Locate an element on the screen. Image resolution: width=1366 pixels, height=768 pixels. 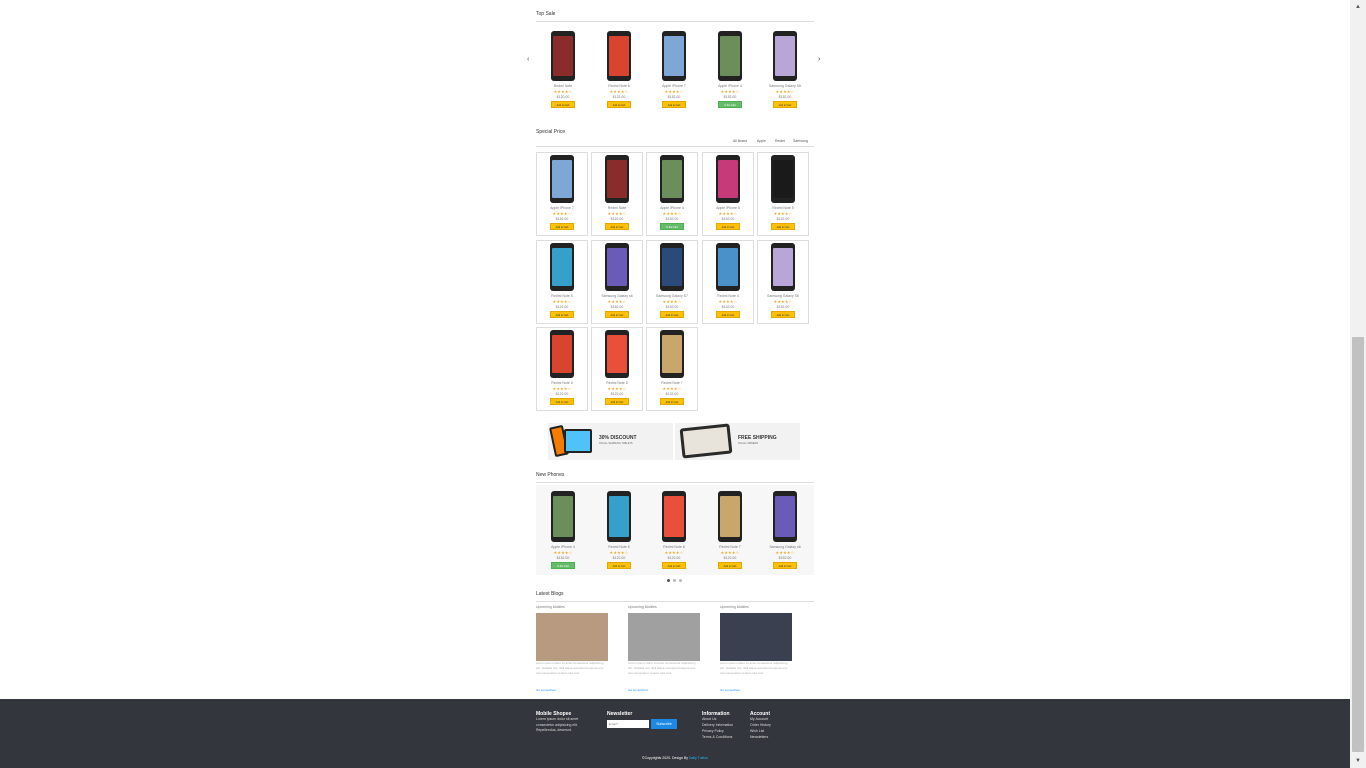
newsletter-email-input is located at coordinates (628, 724).